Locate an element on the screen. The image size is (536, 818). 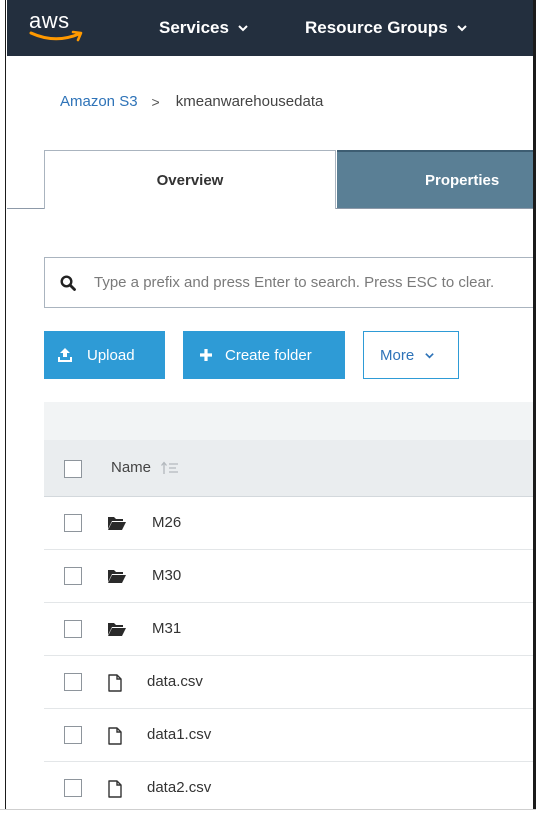
table-row: M30 is located at coordinates (288, 576).